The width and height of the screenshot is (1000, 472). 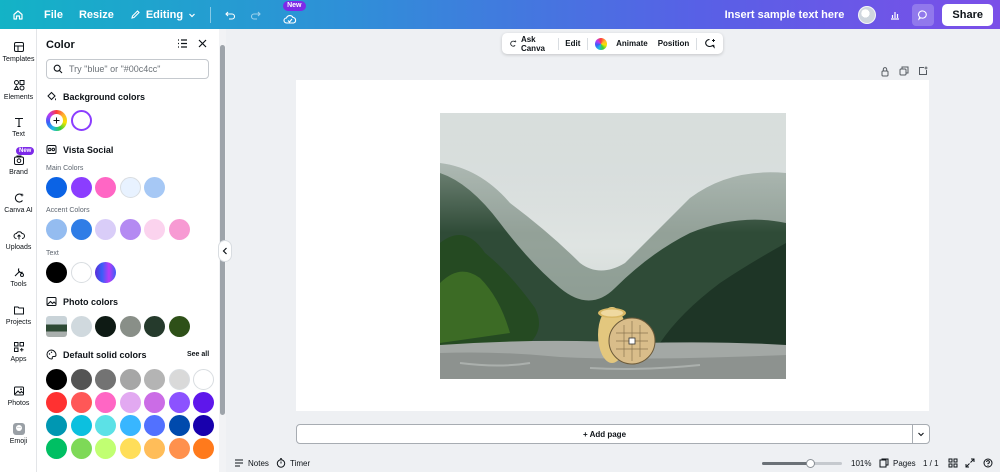 What do you see at coordinates (897, 463) in the screenshot?
I see `pages-button: Pages` at bounding box center [897, 463].